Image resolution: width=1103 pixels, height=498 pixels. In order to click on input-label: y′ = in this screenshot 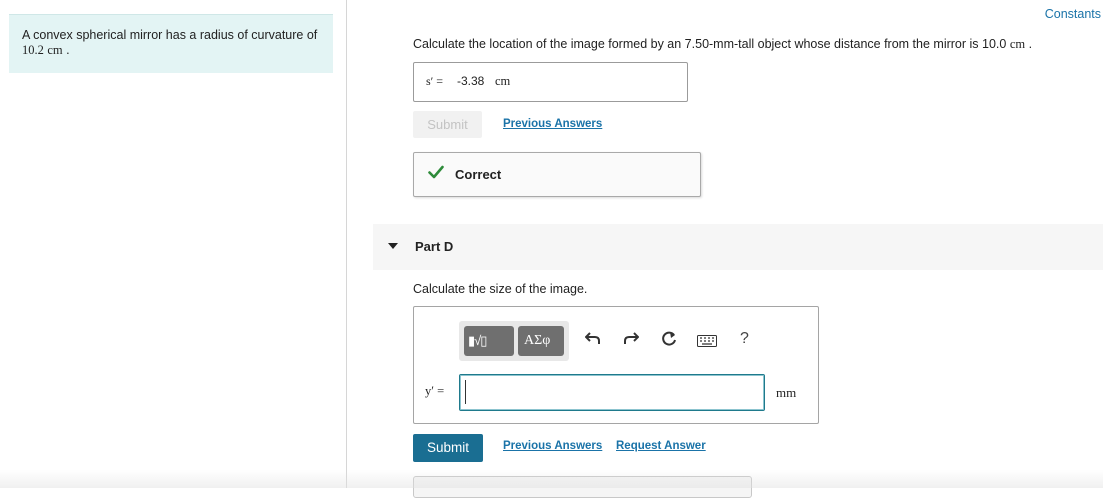, I will do `click(435, 391)`.